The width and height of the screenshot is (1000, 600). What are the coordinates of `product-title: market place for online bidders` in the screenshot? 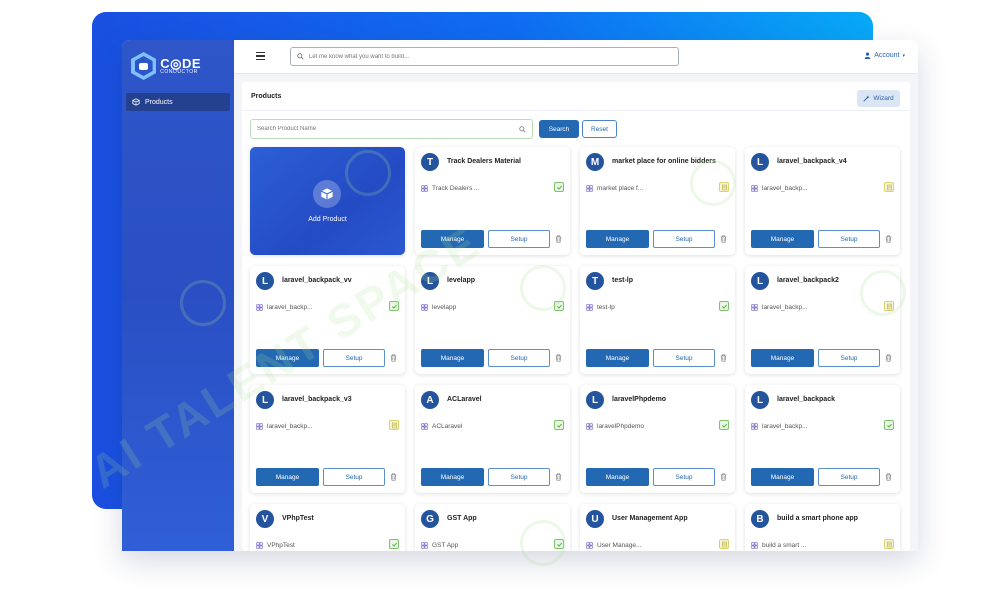 It's located at (664, 161).